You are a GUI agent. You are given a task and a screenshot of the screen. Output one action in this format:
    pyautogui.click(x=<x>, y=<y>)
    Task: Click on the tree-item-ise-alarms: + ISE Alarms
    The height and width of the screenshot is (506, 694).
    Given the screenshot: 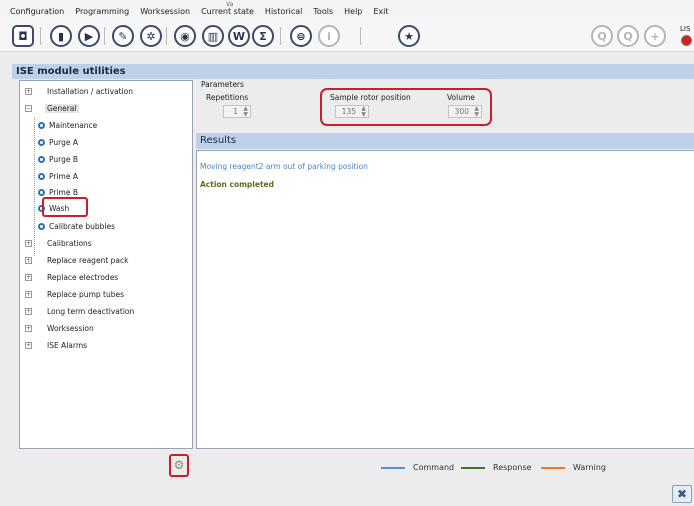 What is the action you would take?
    pyautogui.click(x=56, y=346)
    